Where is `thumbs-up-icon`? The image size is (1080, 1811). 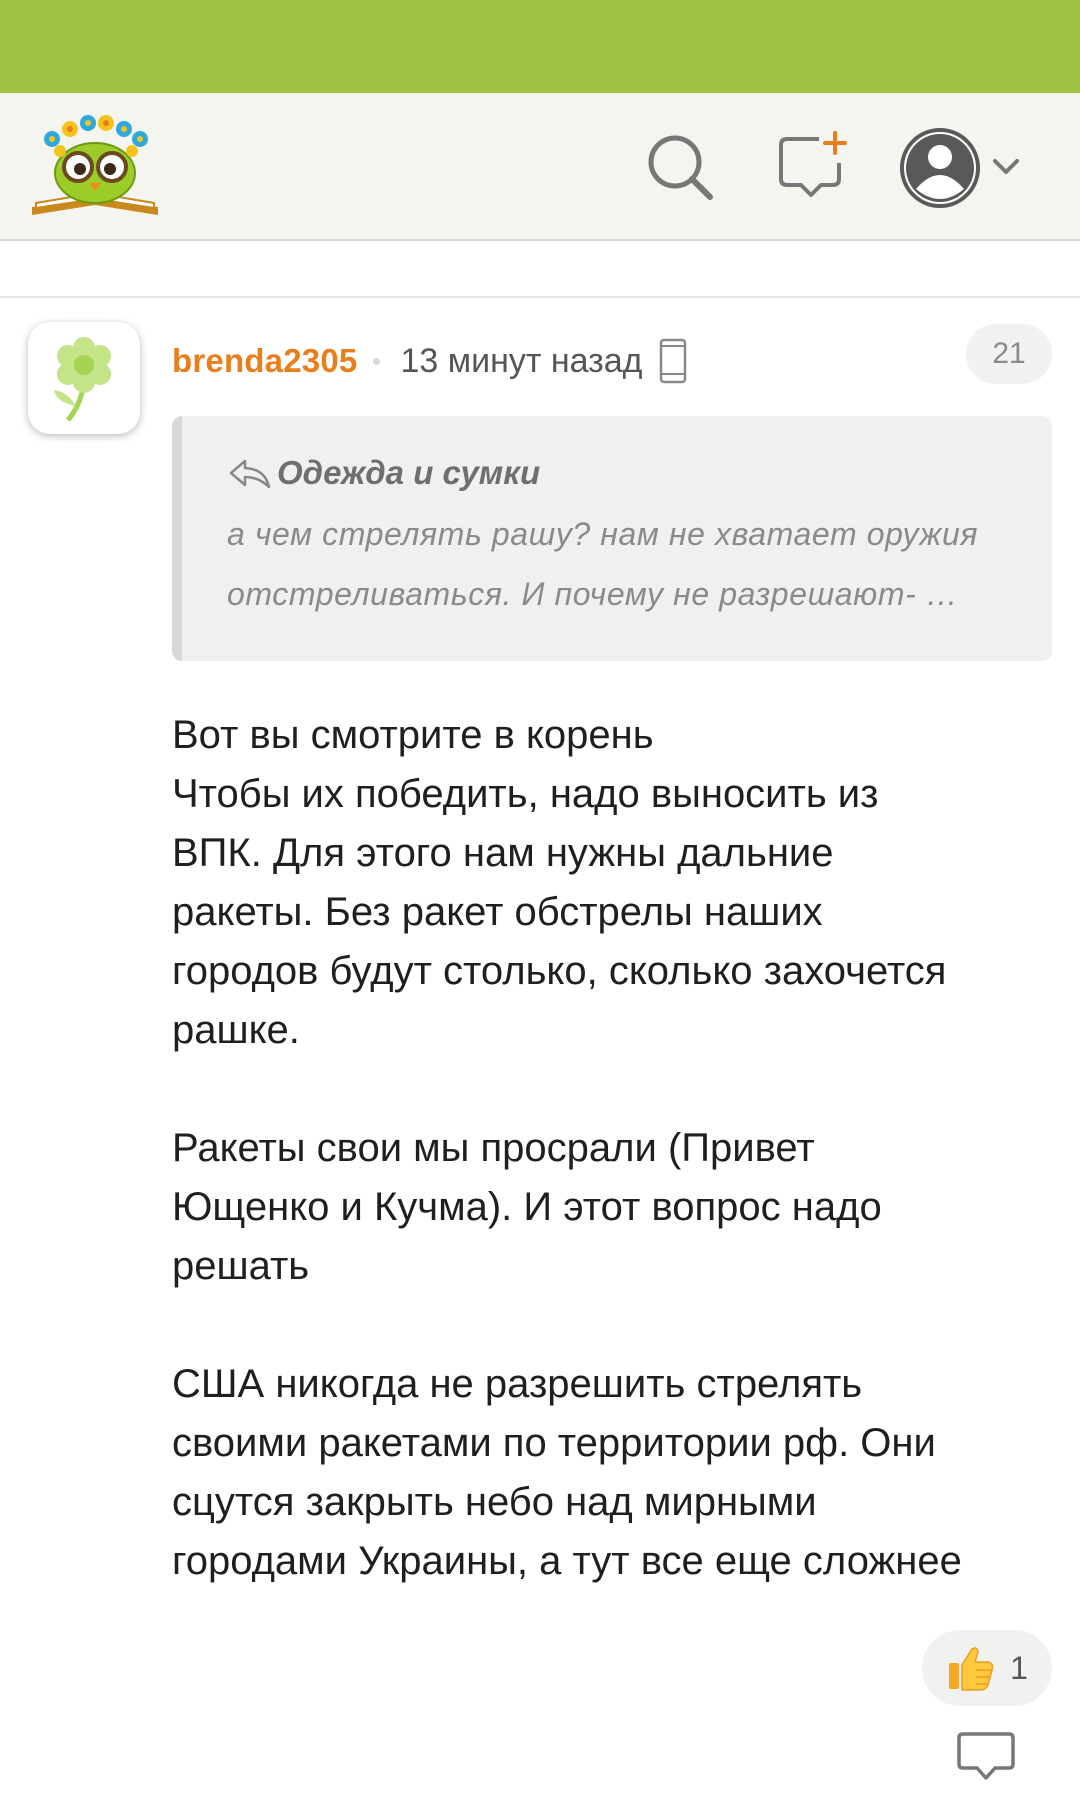 thumbs-up-icon is located at coordinates (971, 1669).